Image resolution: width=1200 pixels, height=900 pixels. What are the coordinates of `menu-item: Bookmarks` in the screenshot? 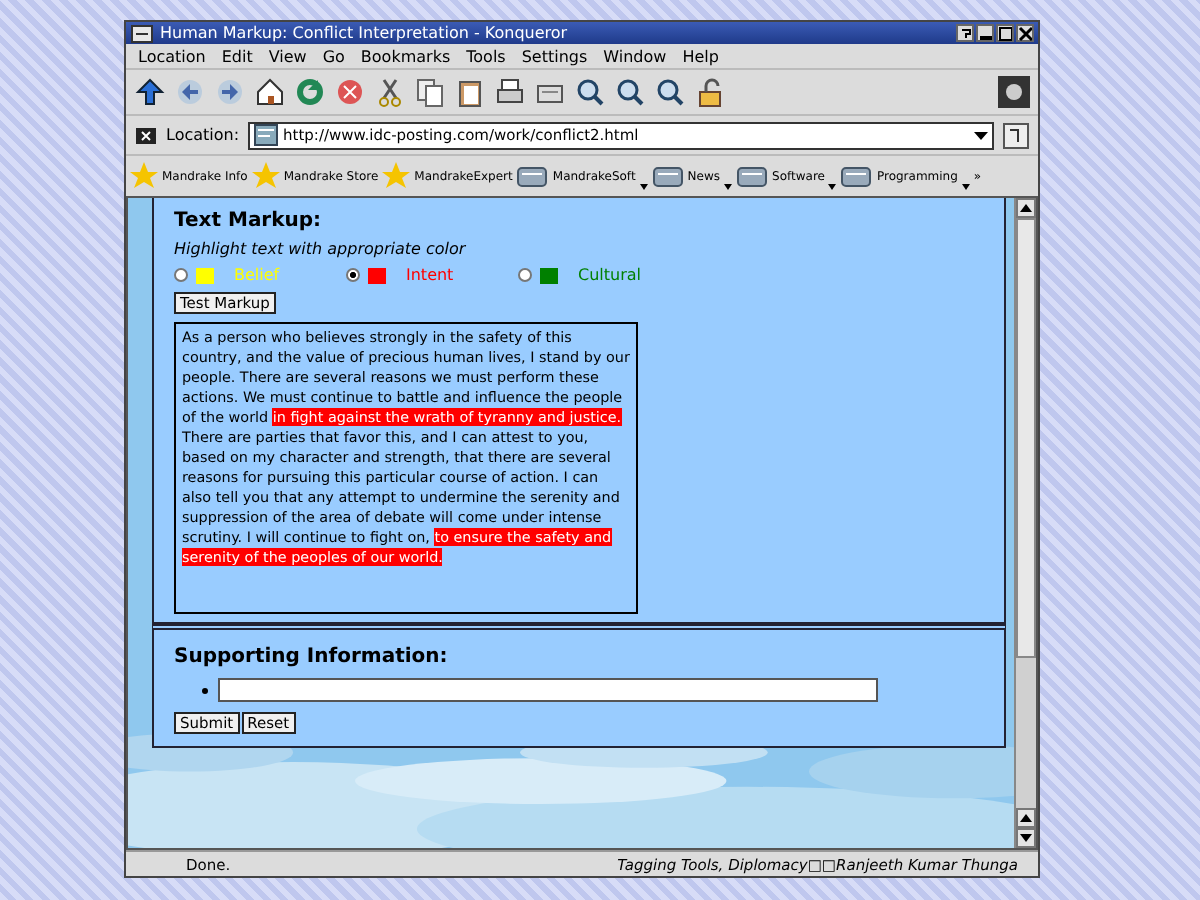 It's located at (405, 56).